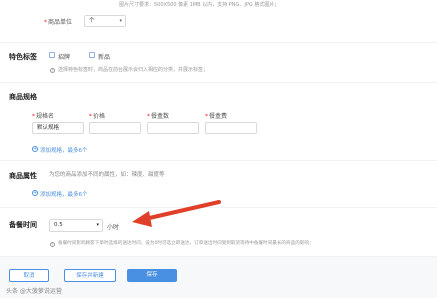  I want to click on spec-header-box-count: *餐盒数, so click(158, 116).